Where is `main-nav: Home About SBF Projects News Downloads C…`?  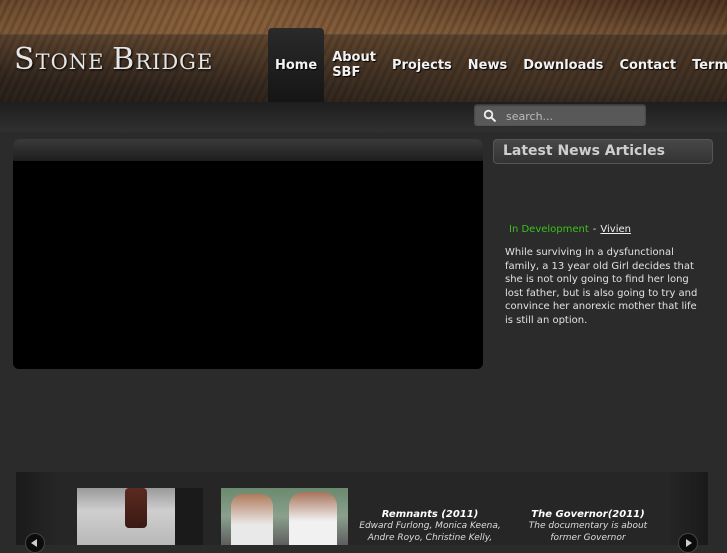
main-nav: Home About SBF Projects News Downloads C… is located at coordinates (497, 65).